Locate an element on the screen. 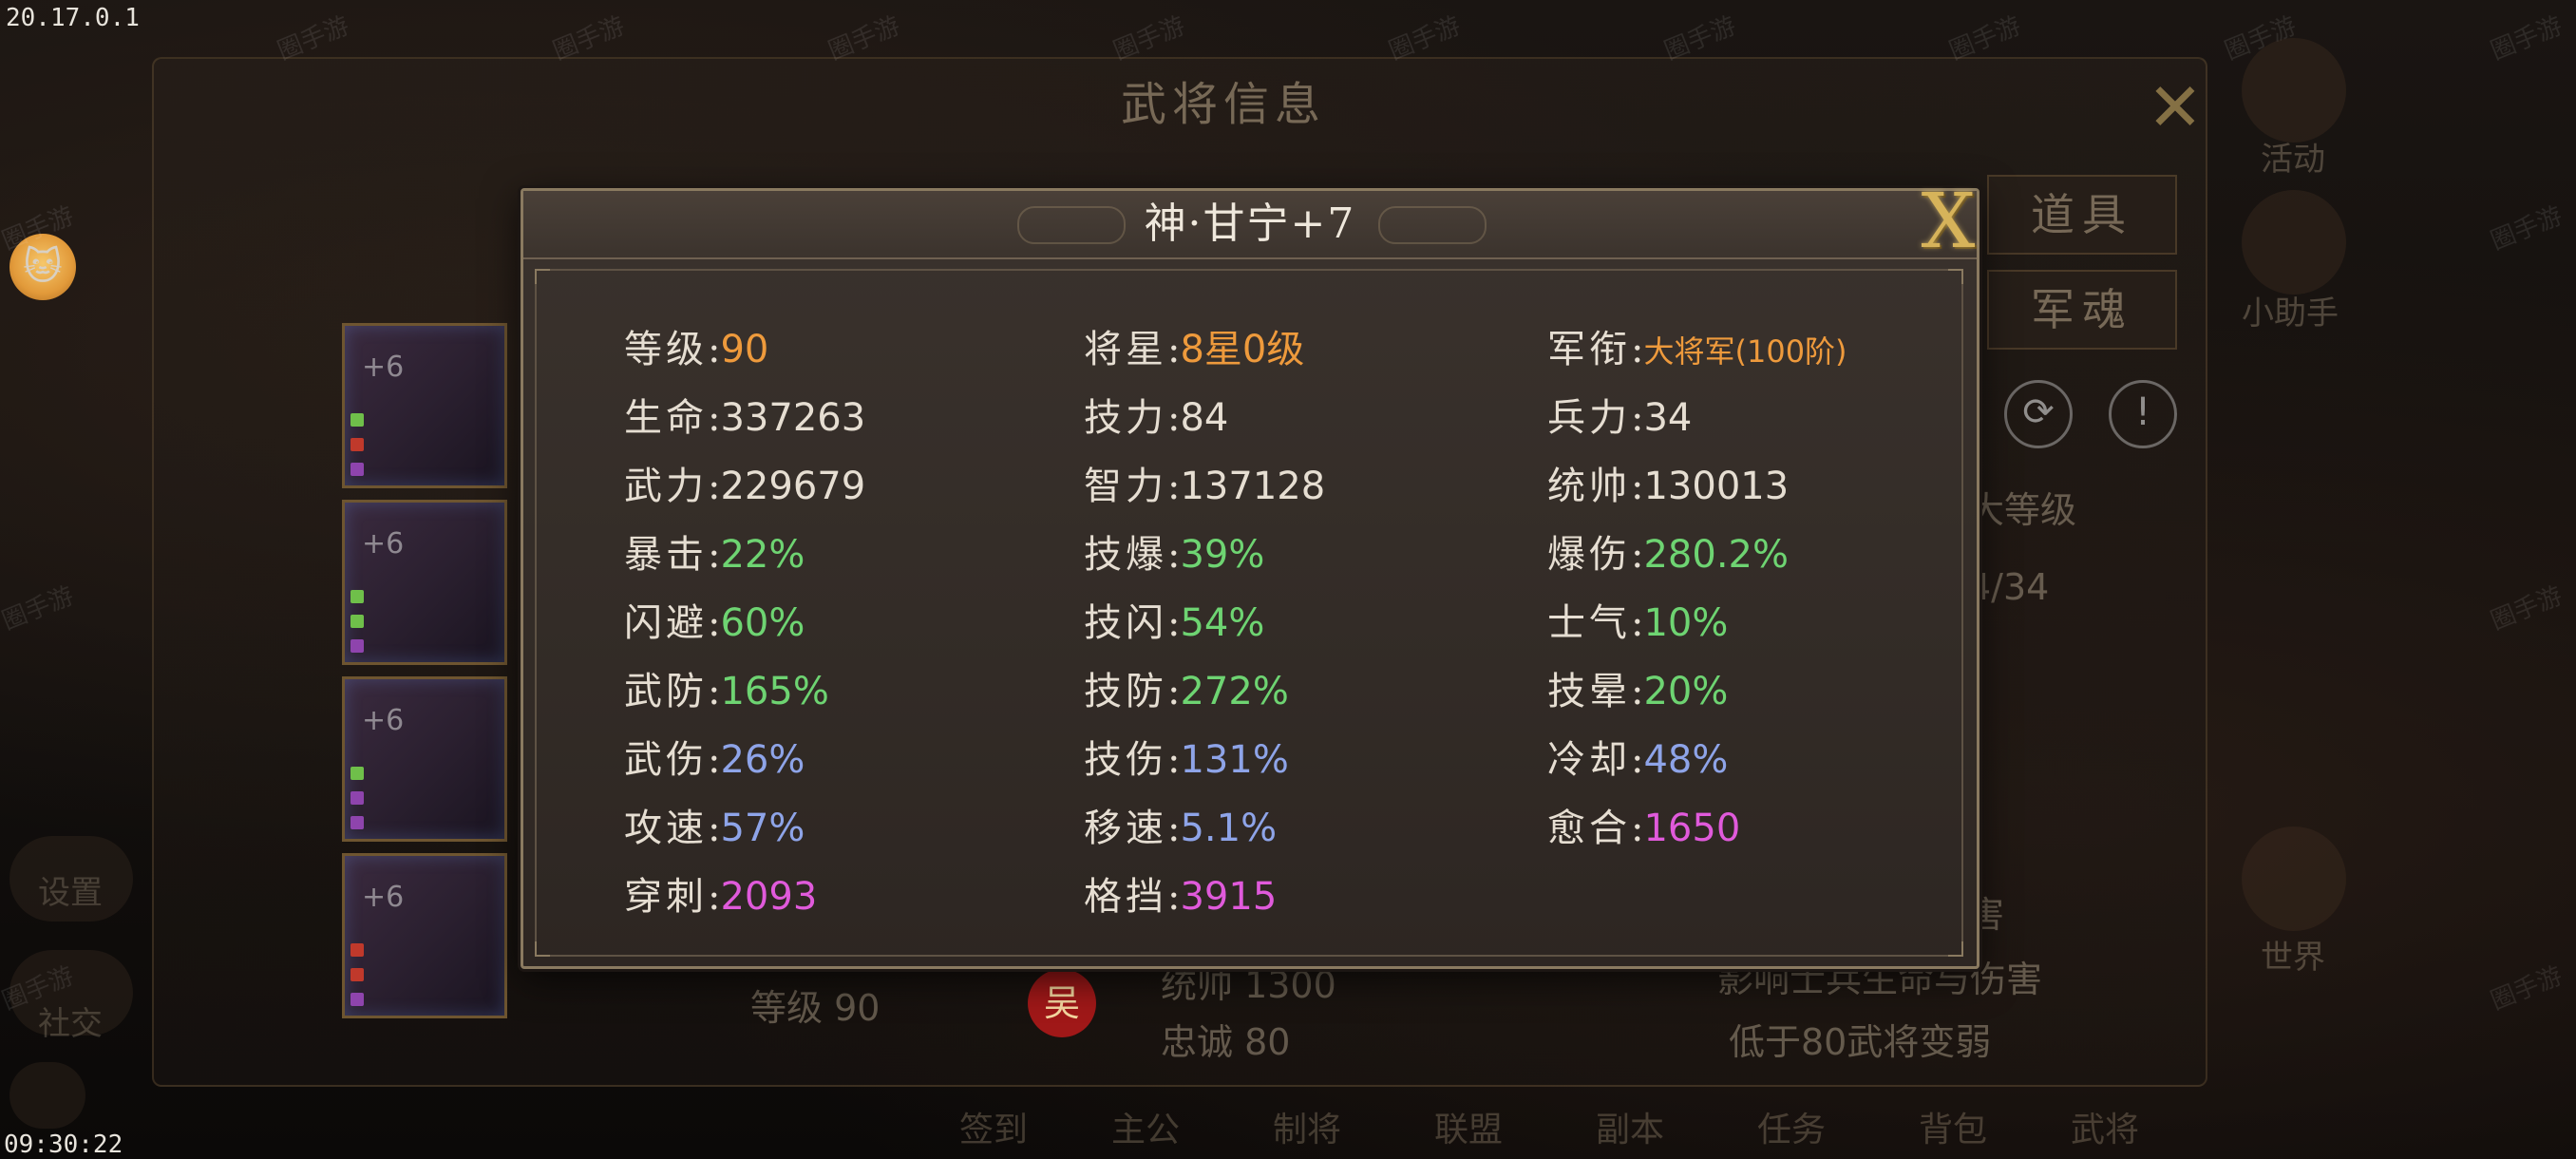 The height and width of the screenshot is (1159, 2576). stats-dialog-header: 神·甘宁+7 is located at coordinates (1250, 225).